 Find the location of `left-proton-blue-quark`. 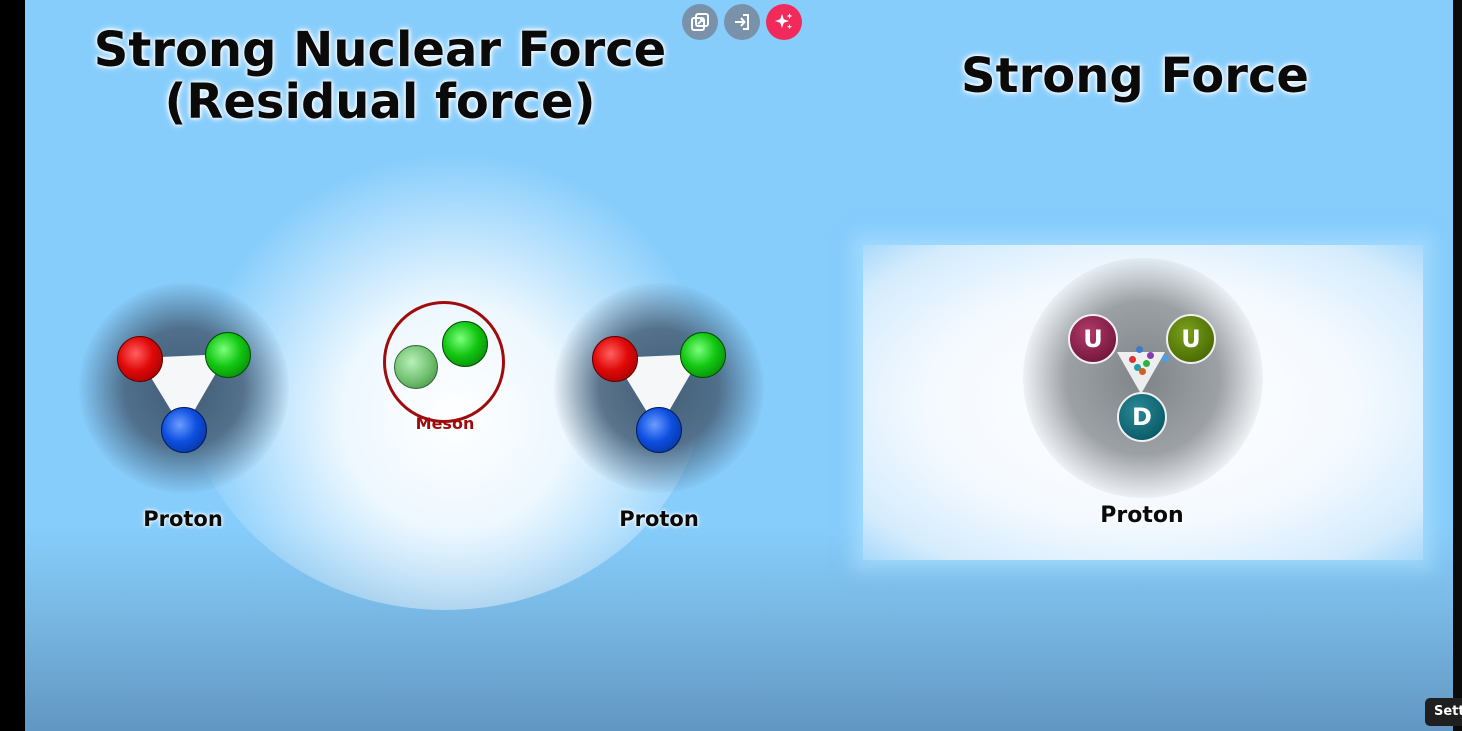

left-proton-blue-quark is located at coordinates (184, 430).